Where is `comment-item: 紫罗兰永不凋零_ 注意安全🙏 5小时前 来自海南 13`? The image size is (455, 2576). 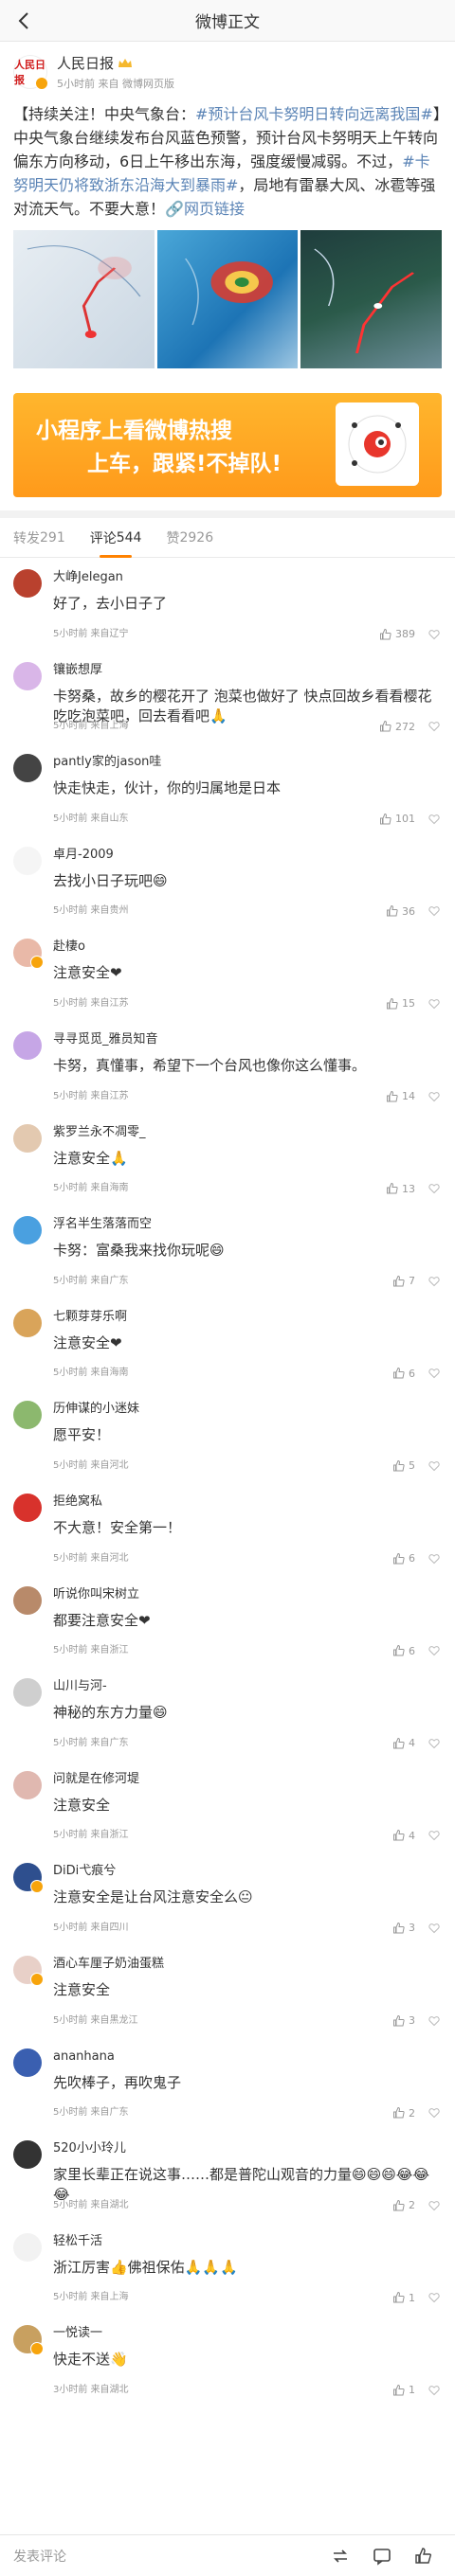
comment-item: 紫罗兰永不凋零_ 注意安全🙏 5小时前 来自海南 13 is located at coordinates (229, 1159).